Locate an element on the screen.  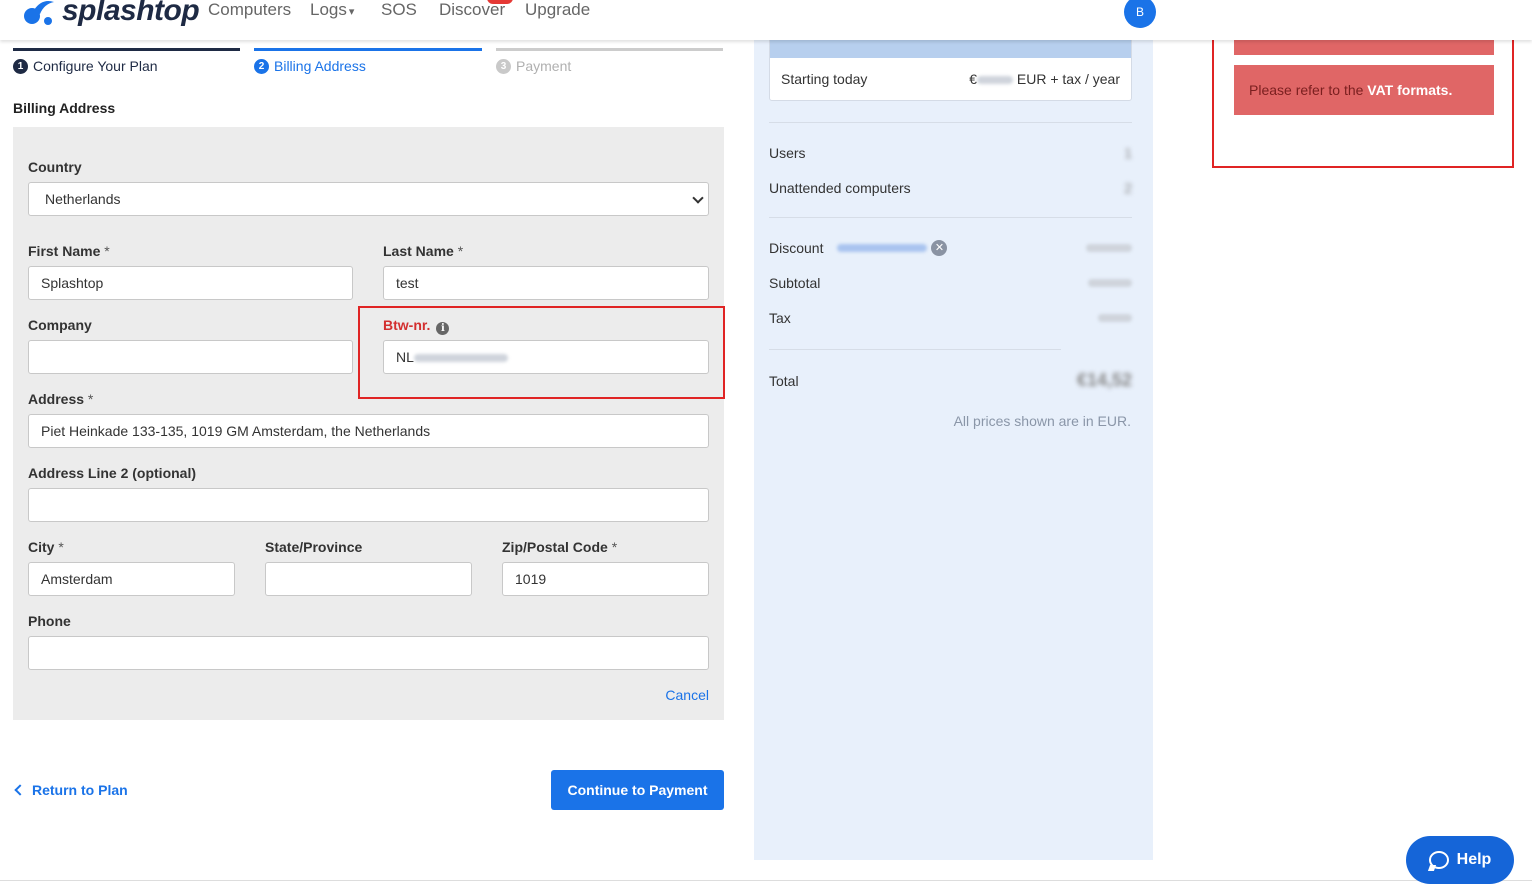
nav-upgrade: Upgrade is located at coordinates (557, 10).